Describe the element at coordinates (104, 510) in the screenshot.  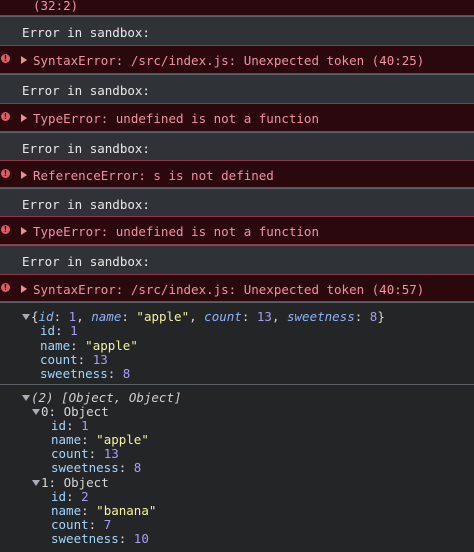
I see `object-property: name: "banana"` at that location.